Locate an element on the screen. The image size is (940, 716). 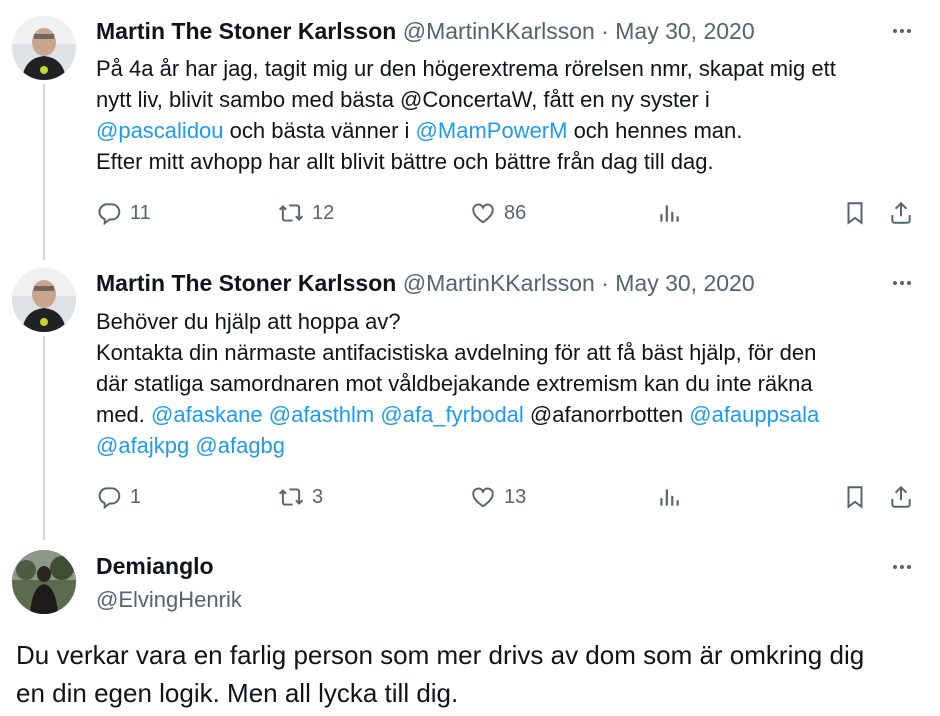
mention-link: @afaskane is located at coordinates (207, 414).